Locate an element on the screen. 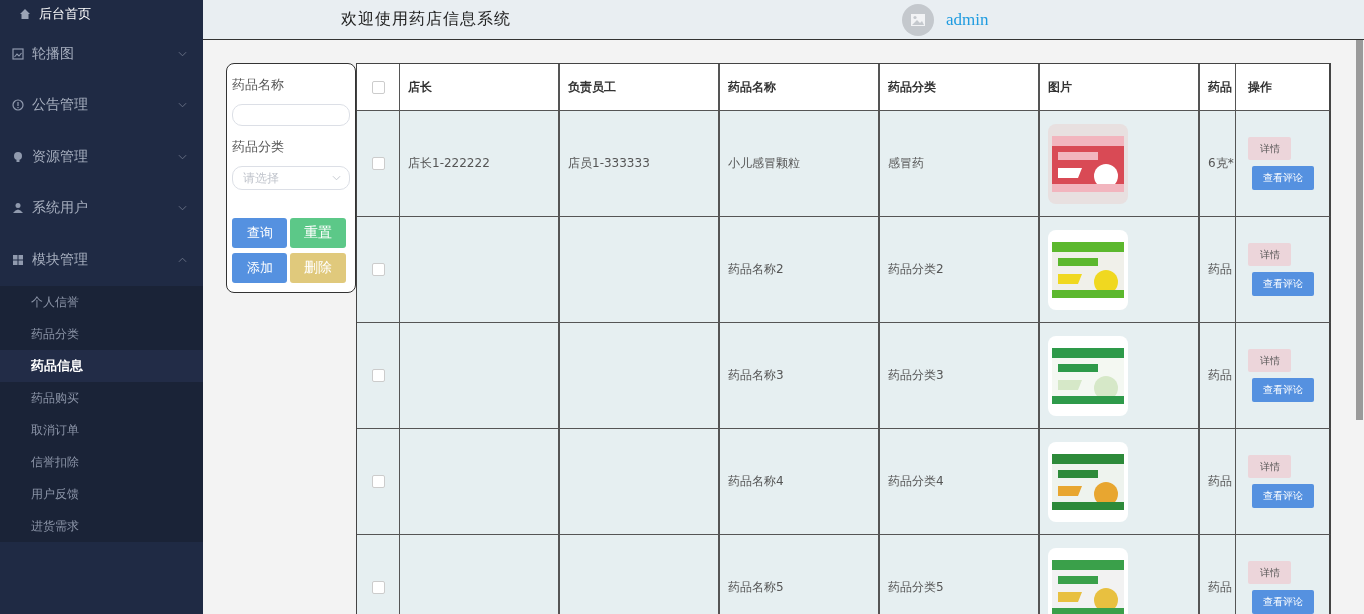  image-icon is located at coordinates (18, 53).